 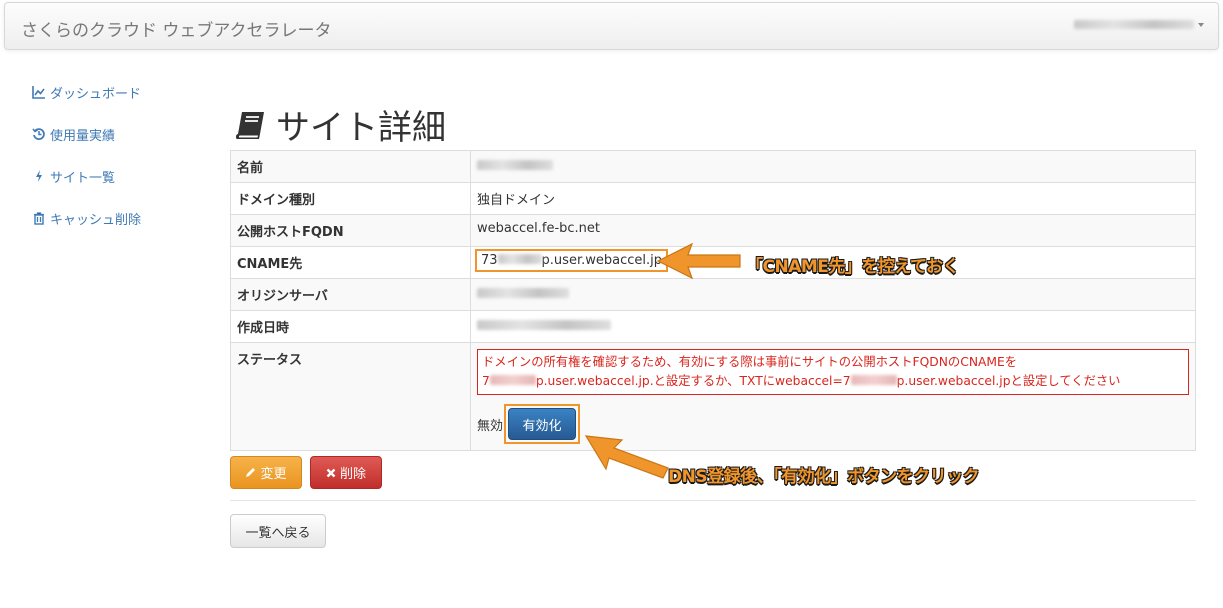 What do you see at coordinates (176, 28) in the screenshot?
I see `app-title: さくらのクラウド ウェブアクセラレータ` at bounding box center [176, 28].